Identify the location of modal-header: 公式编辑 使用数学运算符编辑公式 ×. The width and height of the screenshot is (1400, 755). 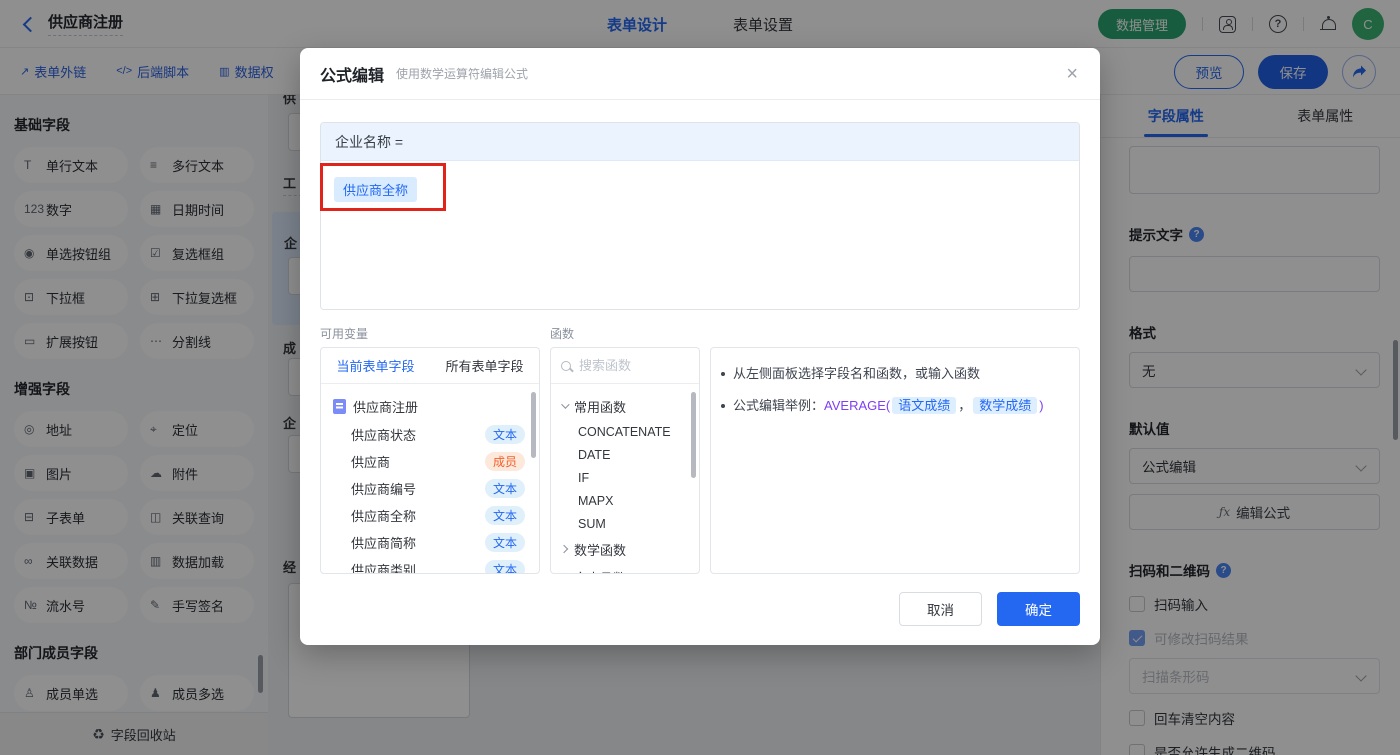
(700, 74).